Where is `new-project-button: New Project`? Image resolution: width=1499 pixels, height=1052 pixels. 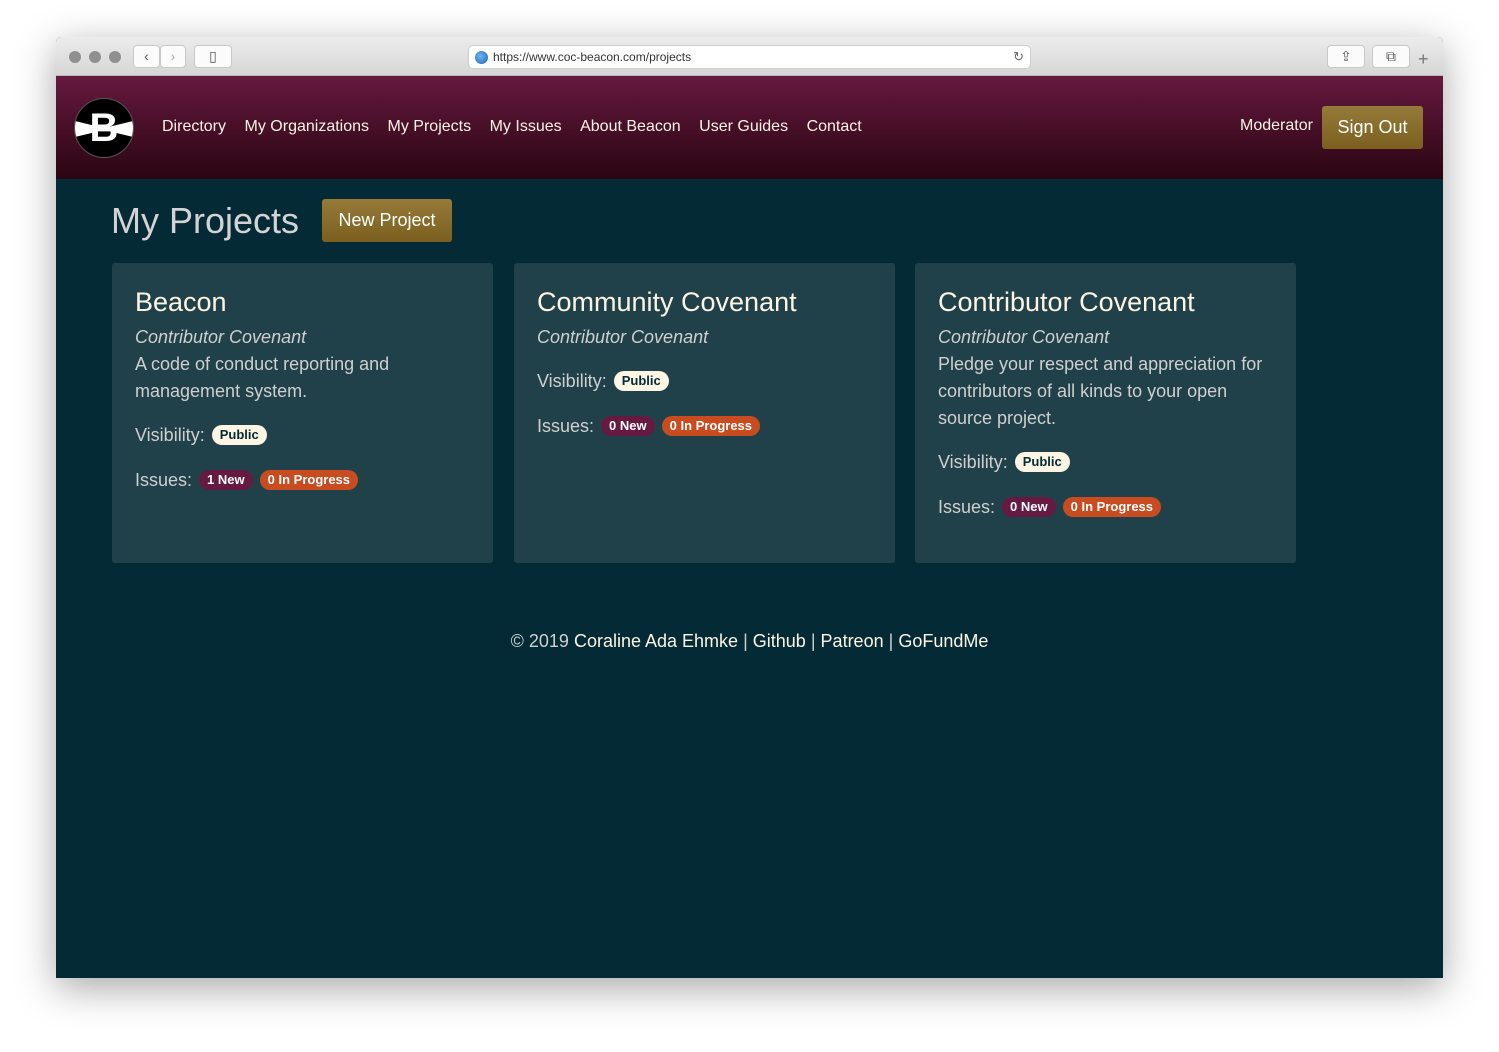 new-project-button: New Project is located at coordinates (387, 220).